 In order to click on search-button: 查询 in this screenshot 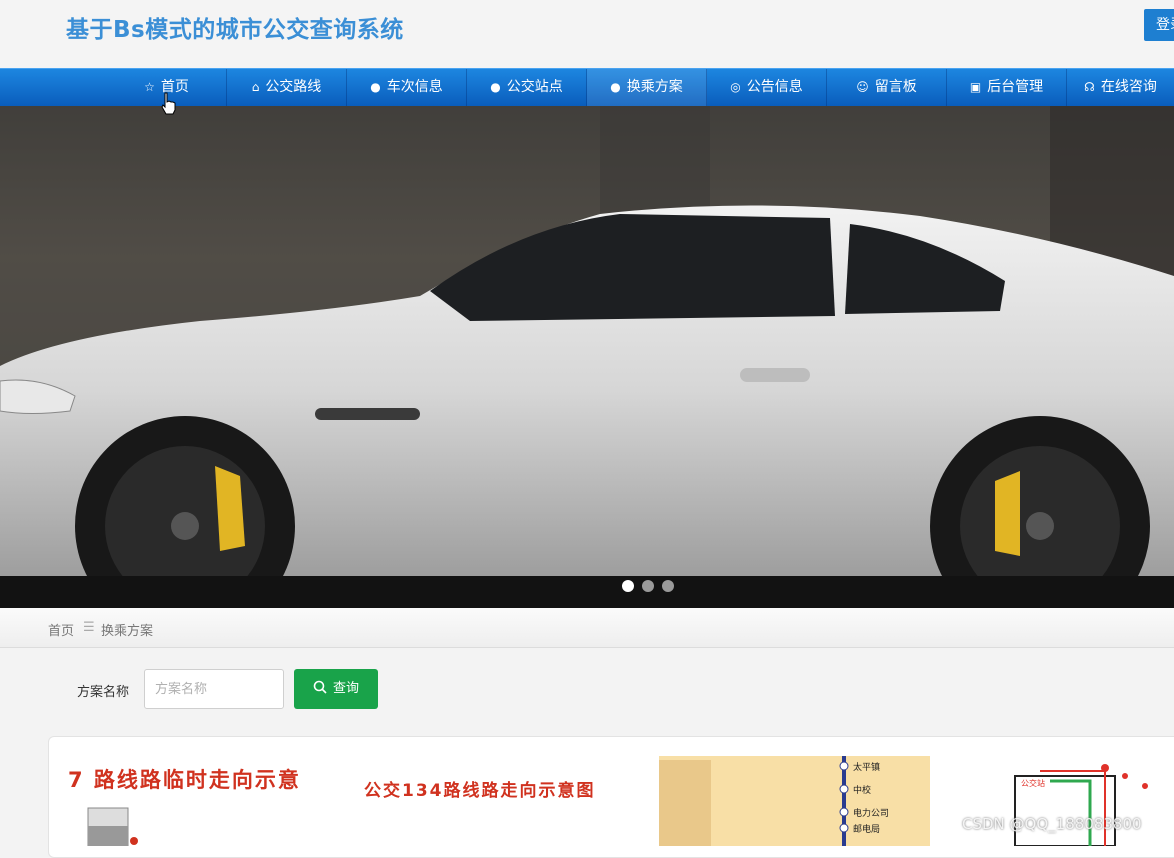, I will do `click(336, 689)`.